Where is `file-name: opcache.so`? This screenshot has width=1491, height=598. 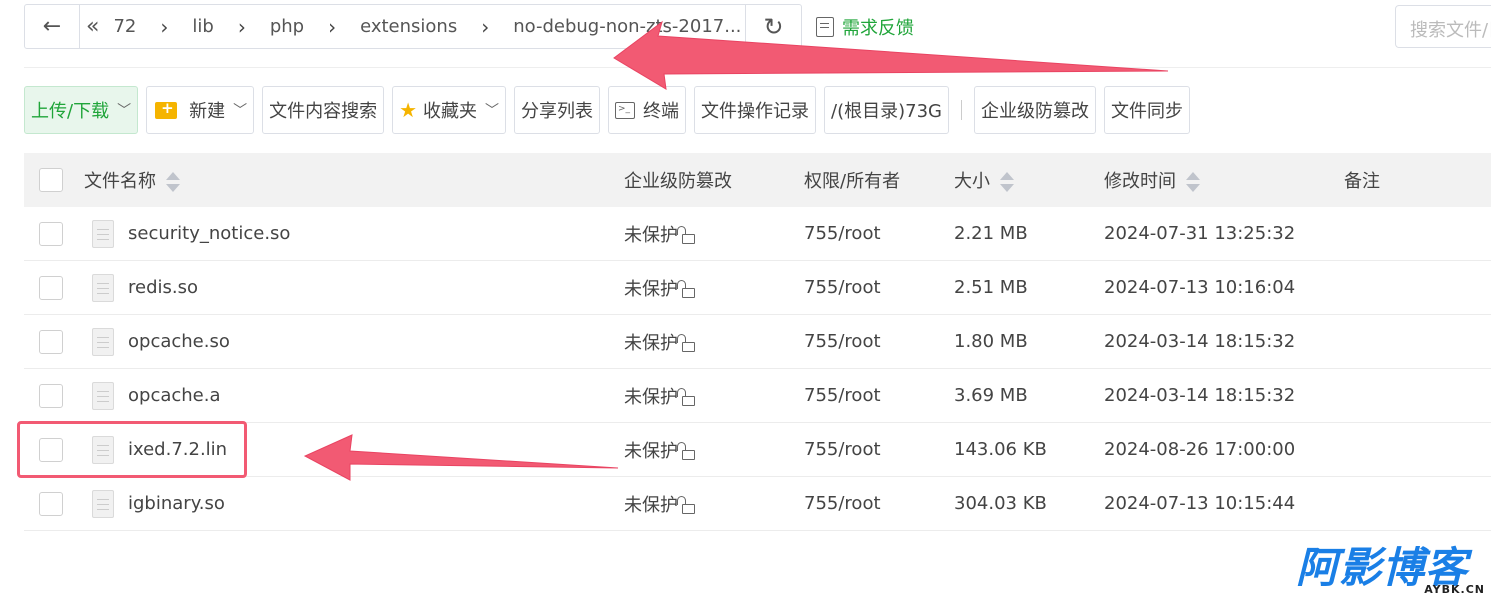 file-name: opcache.so is located at coordinates (179, 341).